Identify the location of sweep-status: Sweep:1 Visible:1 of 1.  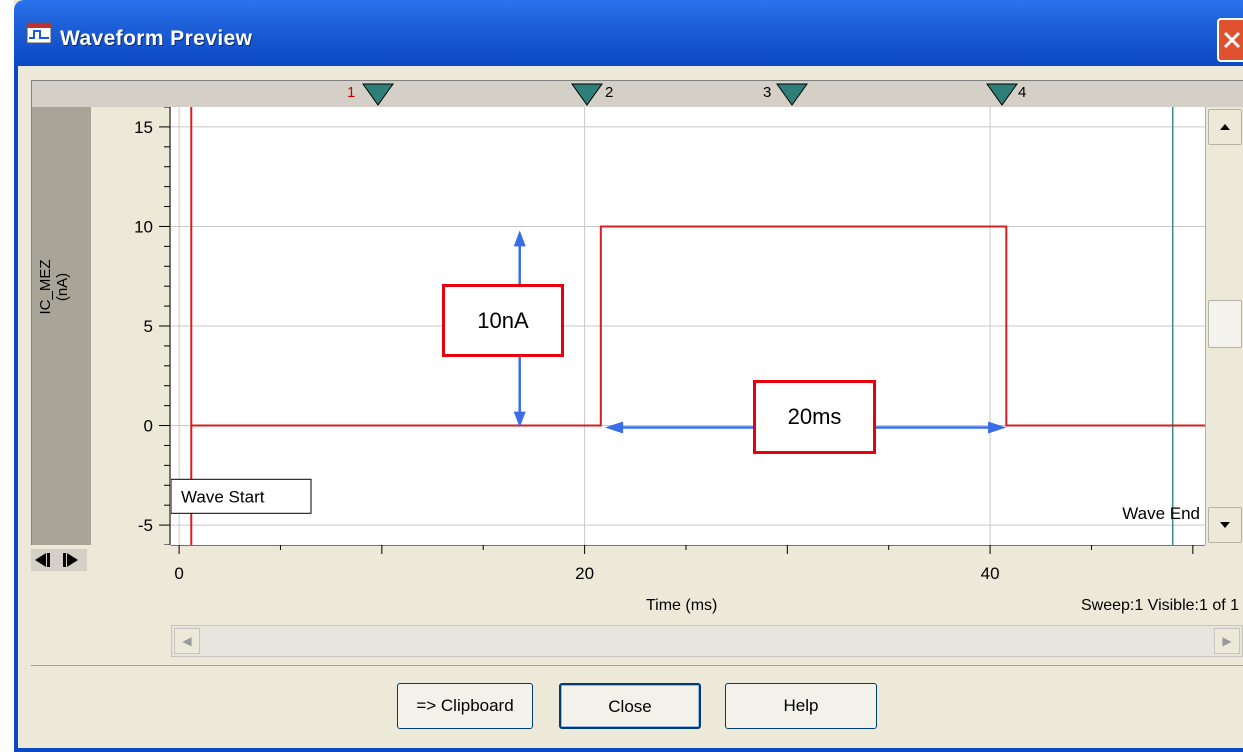
(1159, 605).